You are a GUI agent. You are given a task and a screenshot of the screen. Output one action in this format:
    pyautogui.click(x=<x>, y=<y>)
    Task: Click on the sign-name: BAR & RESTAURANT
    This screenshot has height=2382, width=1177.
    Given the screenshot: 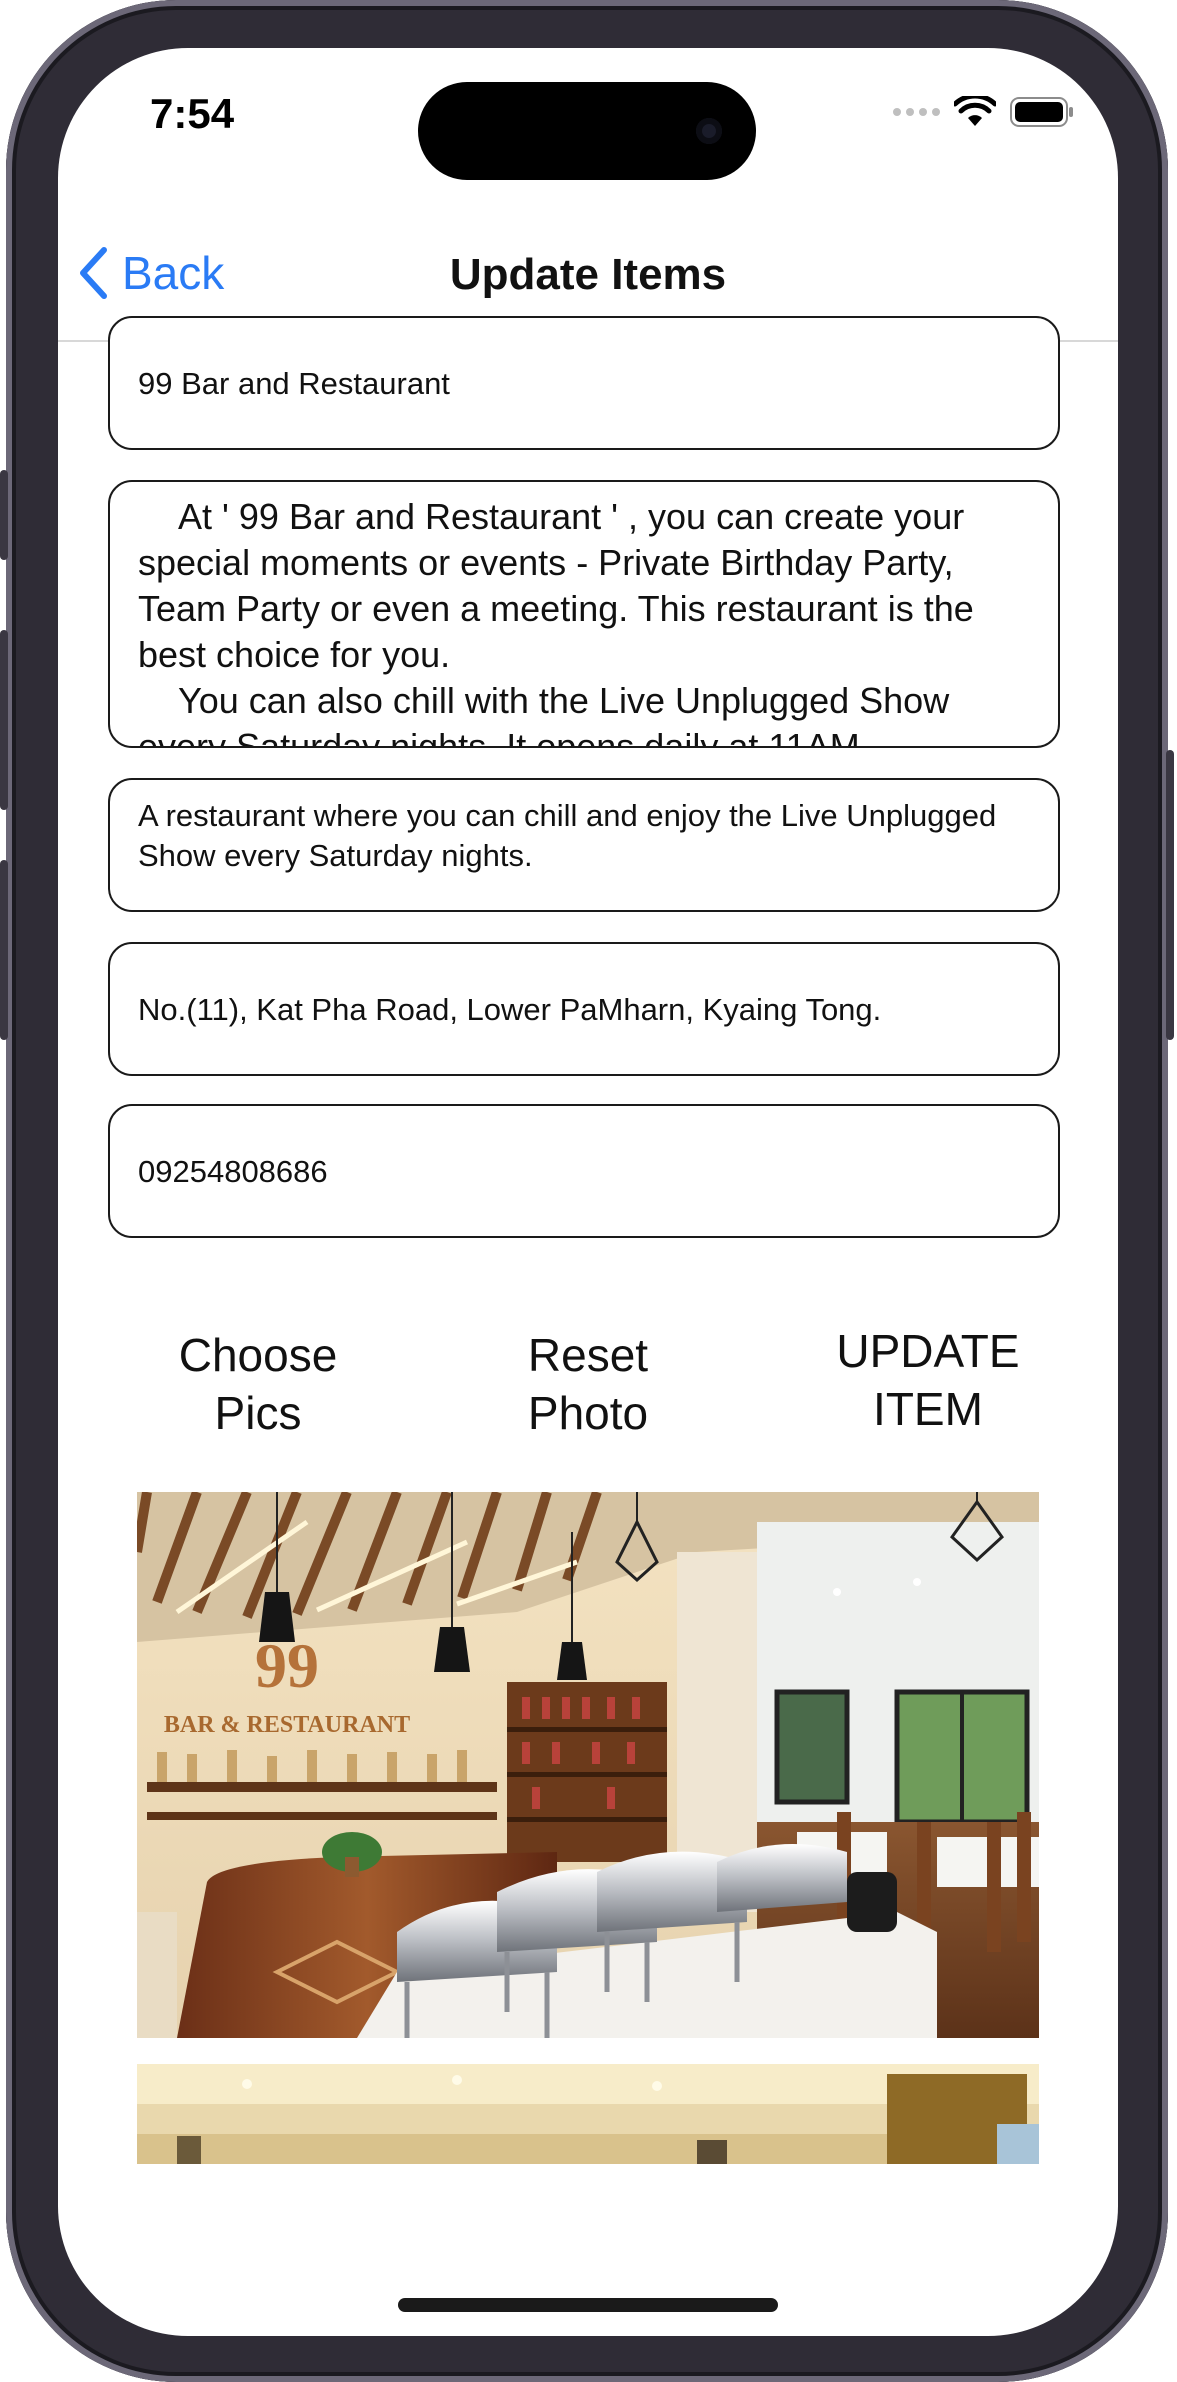 What is the action you would take?
    pyautogui.click(x=287, y=1725)
    